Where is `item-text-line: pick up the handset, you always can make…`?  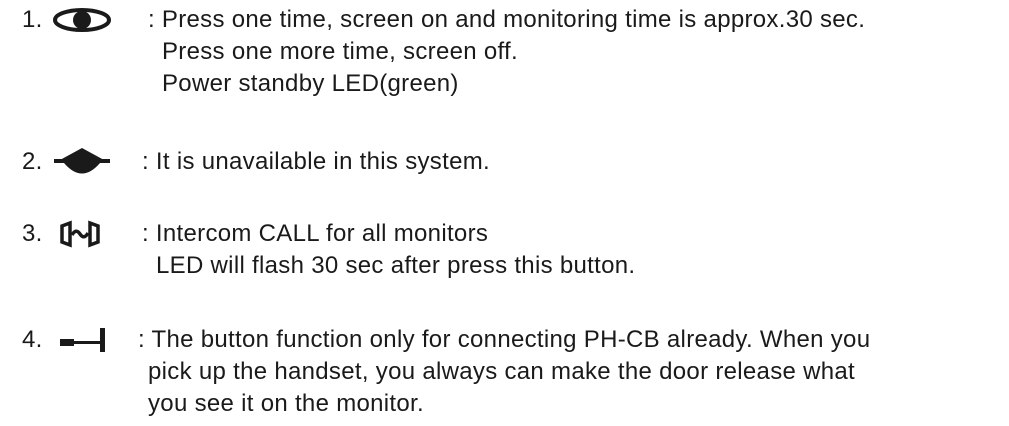
item-text-line: pick up the handset, you always can make… is located at coordinates (502, 371).